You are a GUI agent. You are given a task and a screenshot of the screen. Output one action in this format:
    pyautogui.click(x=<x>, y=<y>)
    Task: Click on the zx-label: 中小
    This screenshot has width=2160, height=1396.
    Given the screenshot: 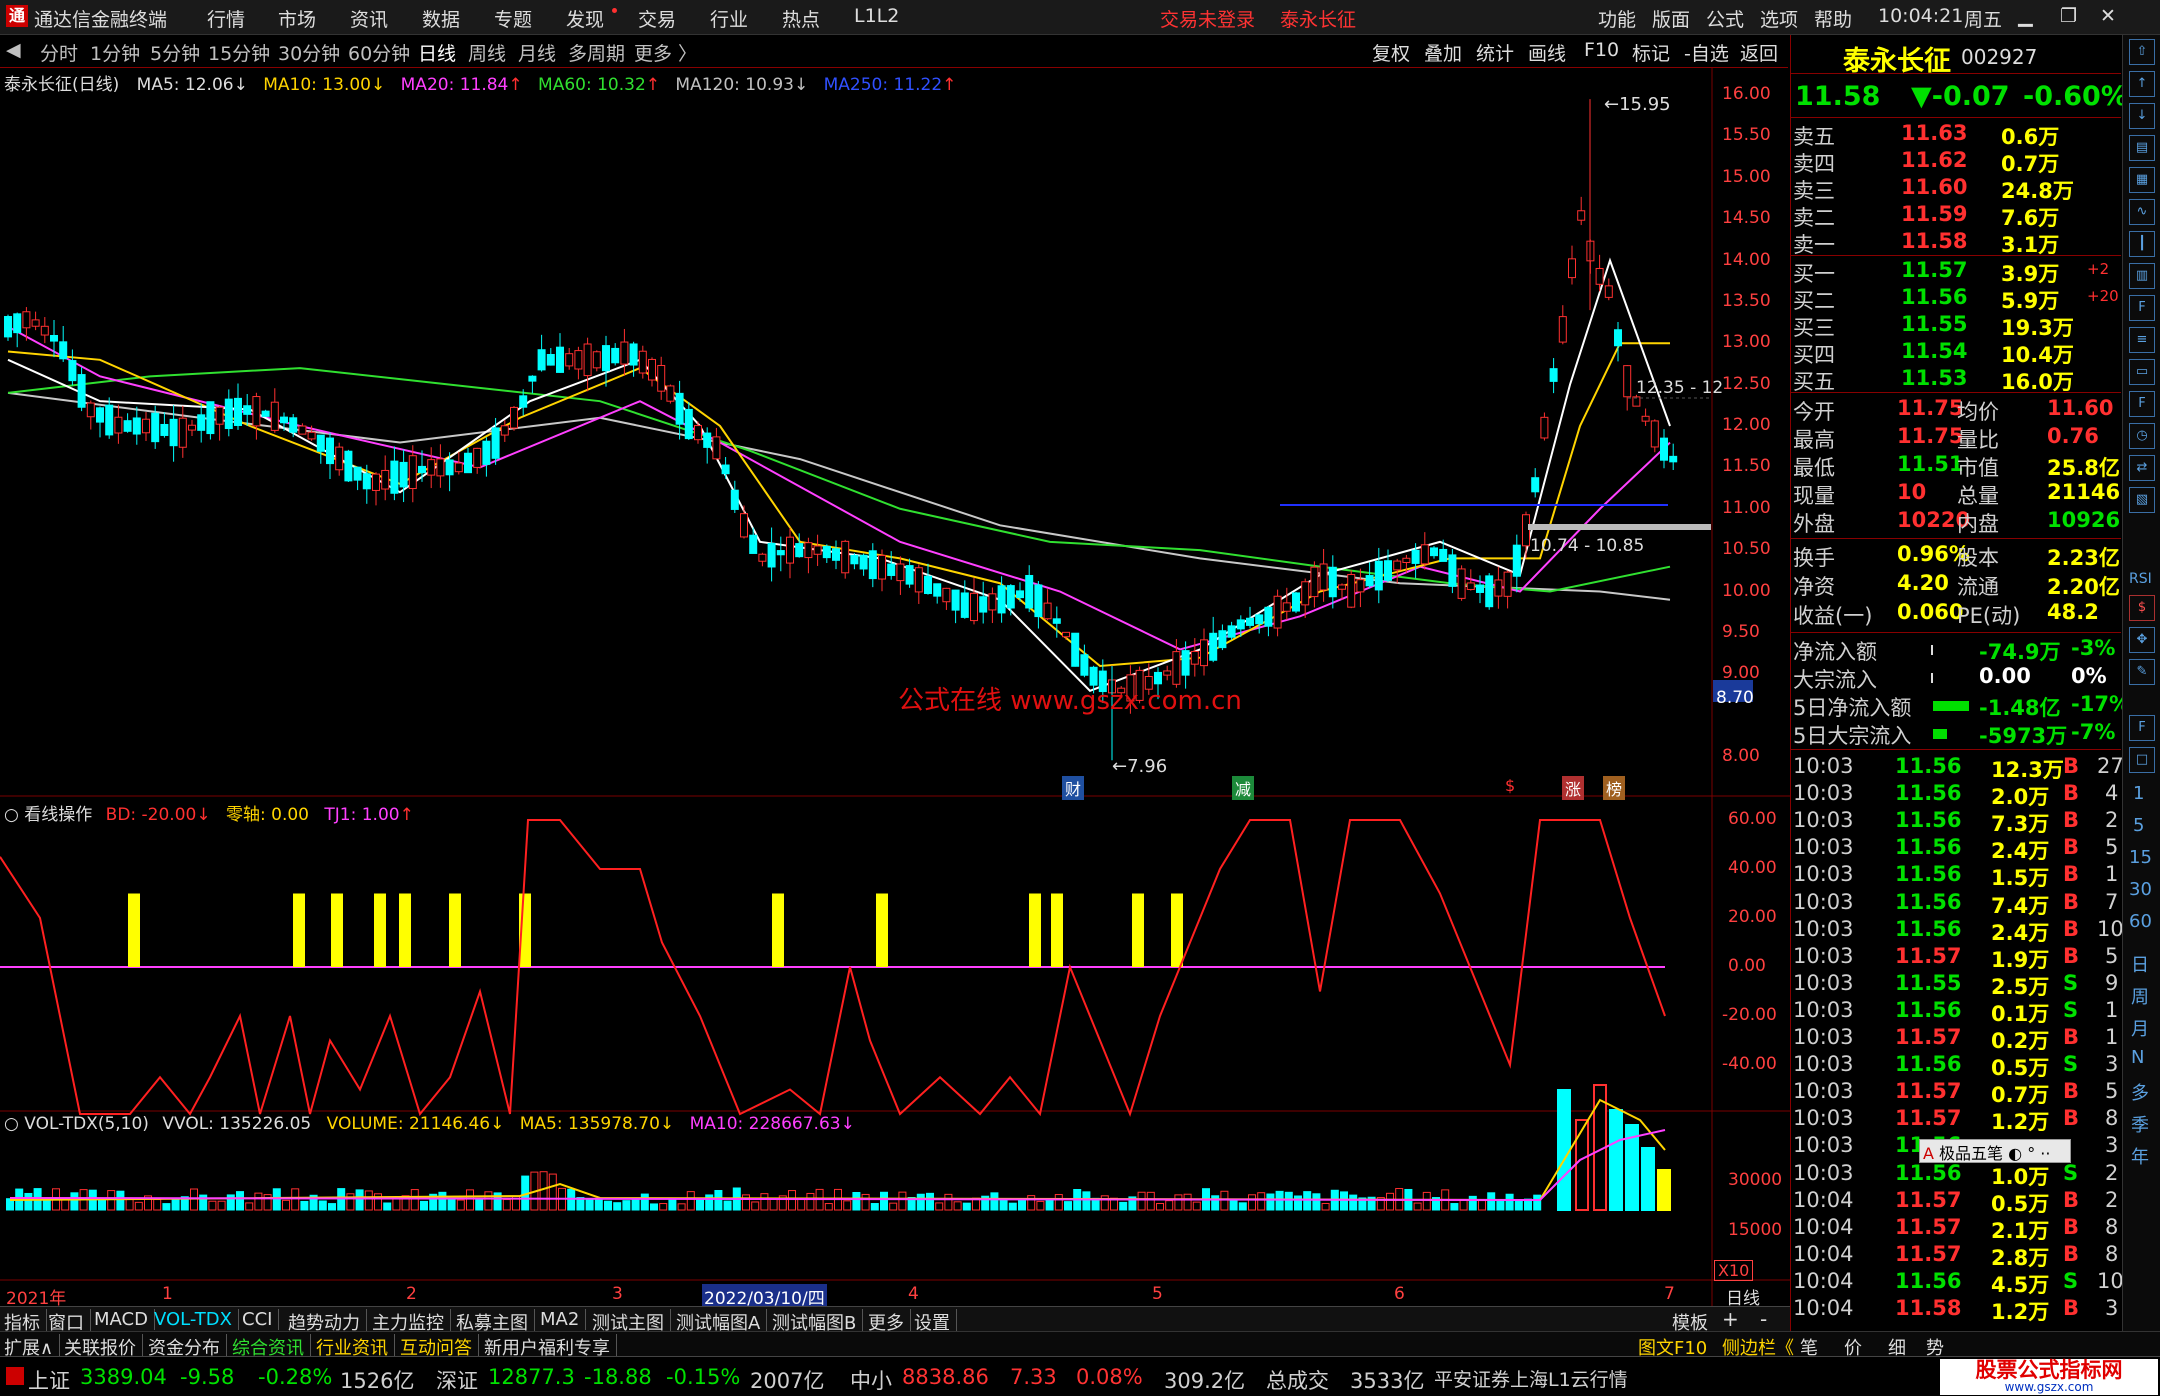 What is the action you would take?
    pyautogui.click(x=871, y=1380)
    